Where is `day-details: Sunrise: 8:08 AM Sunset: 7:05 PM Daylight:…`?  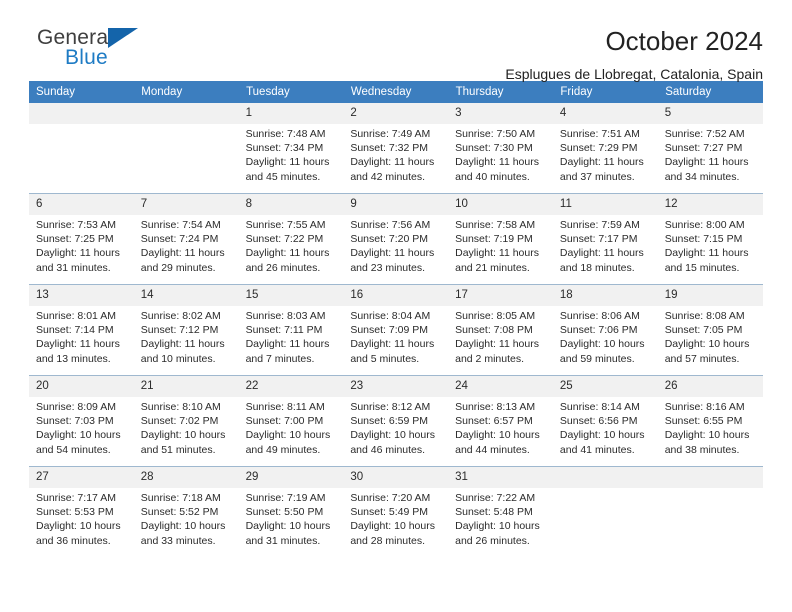 day-details: Sunrise: 8:08 AM Sunset: 7:05 PM Daylight:… is located at coordinates (710, 336).